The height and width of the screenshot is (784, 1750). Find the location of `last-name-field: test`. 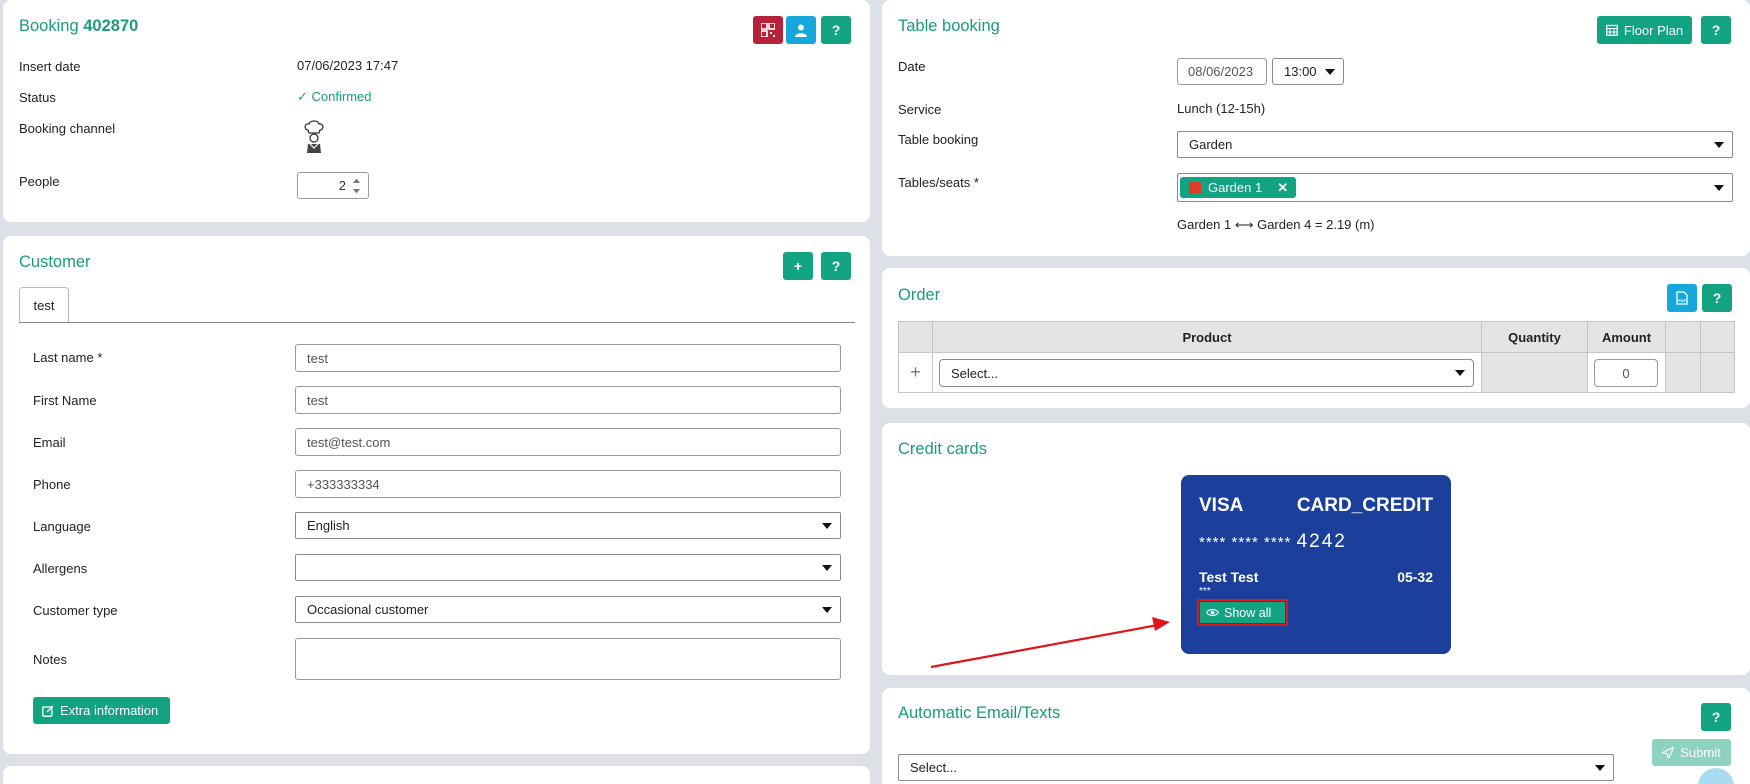

last-name-field: test is located at coordinates (568, 358).